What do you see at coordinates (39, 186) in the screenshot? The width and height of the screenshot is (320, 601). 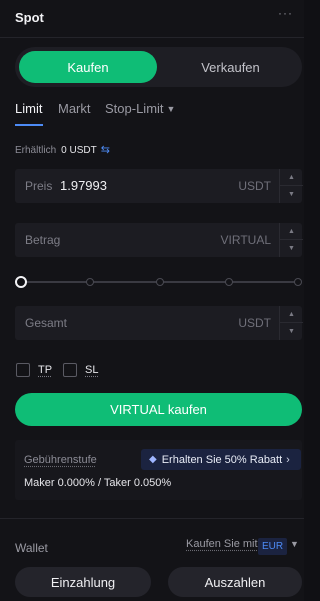 I see `price-label: Preis` at bounding box center [39, 186].